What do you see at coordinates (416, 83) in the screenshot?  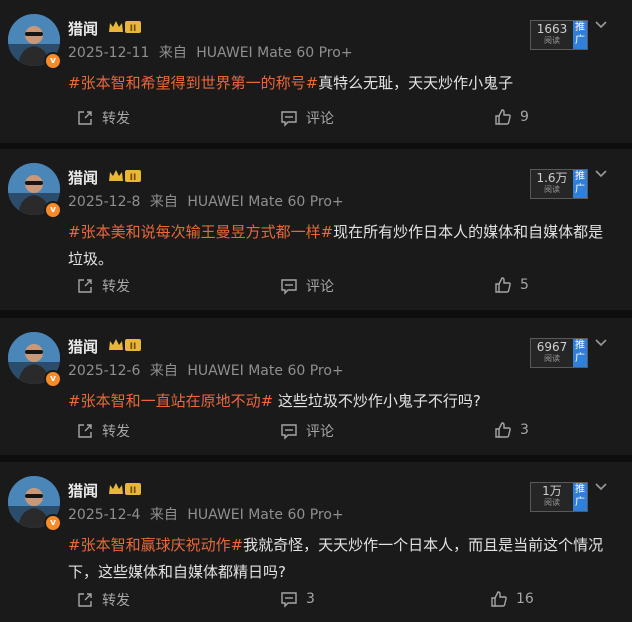 I see `post-text: 真特么无耻，天天炒作小鬼子` at bounding box center [416, 83].